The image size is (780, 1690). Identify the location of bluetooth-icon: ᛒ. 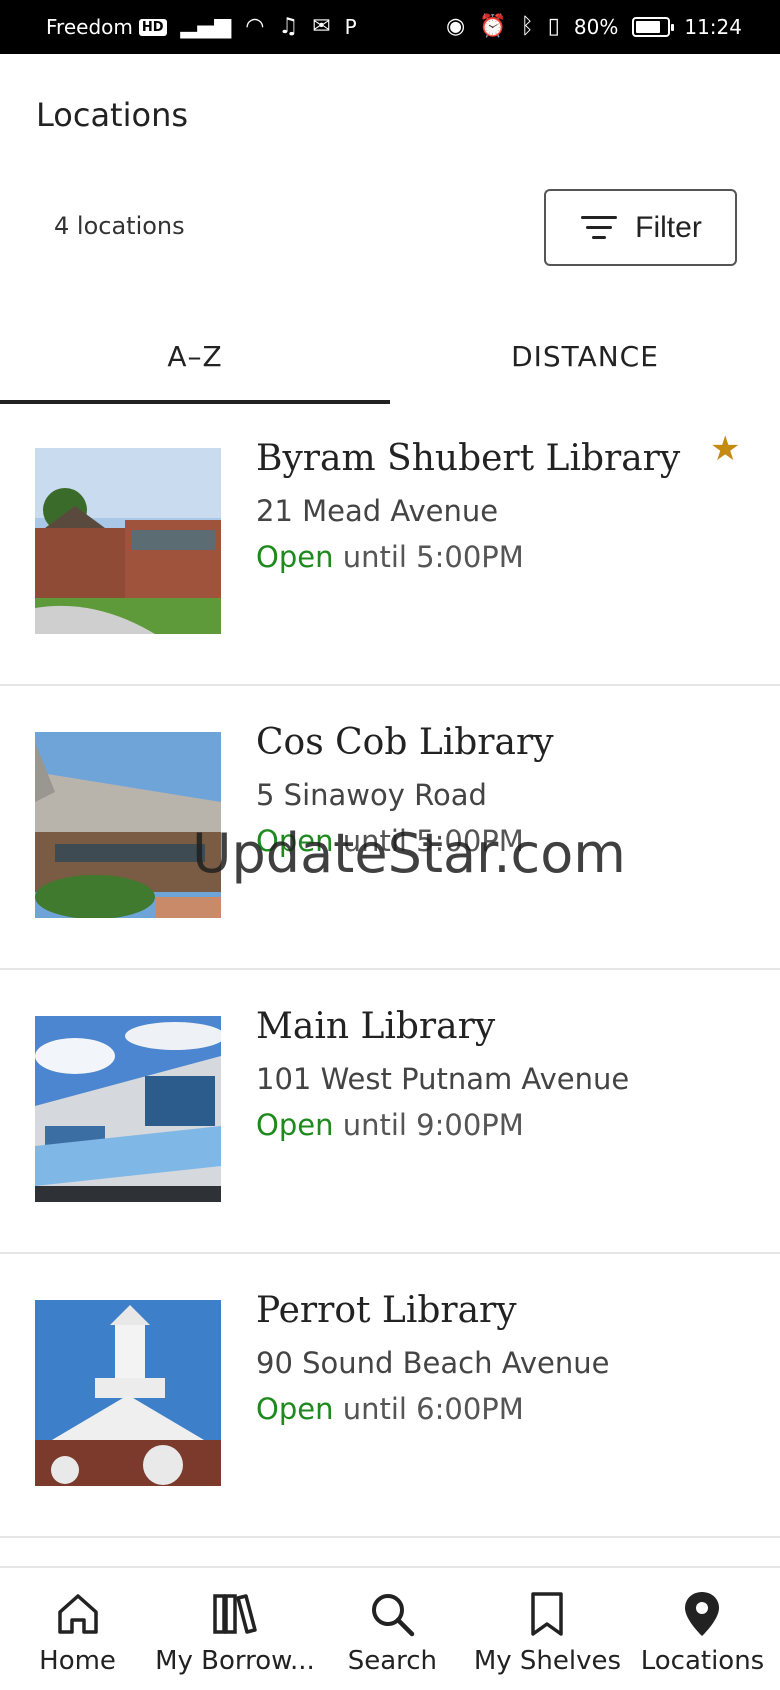
(527, 26).